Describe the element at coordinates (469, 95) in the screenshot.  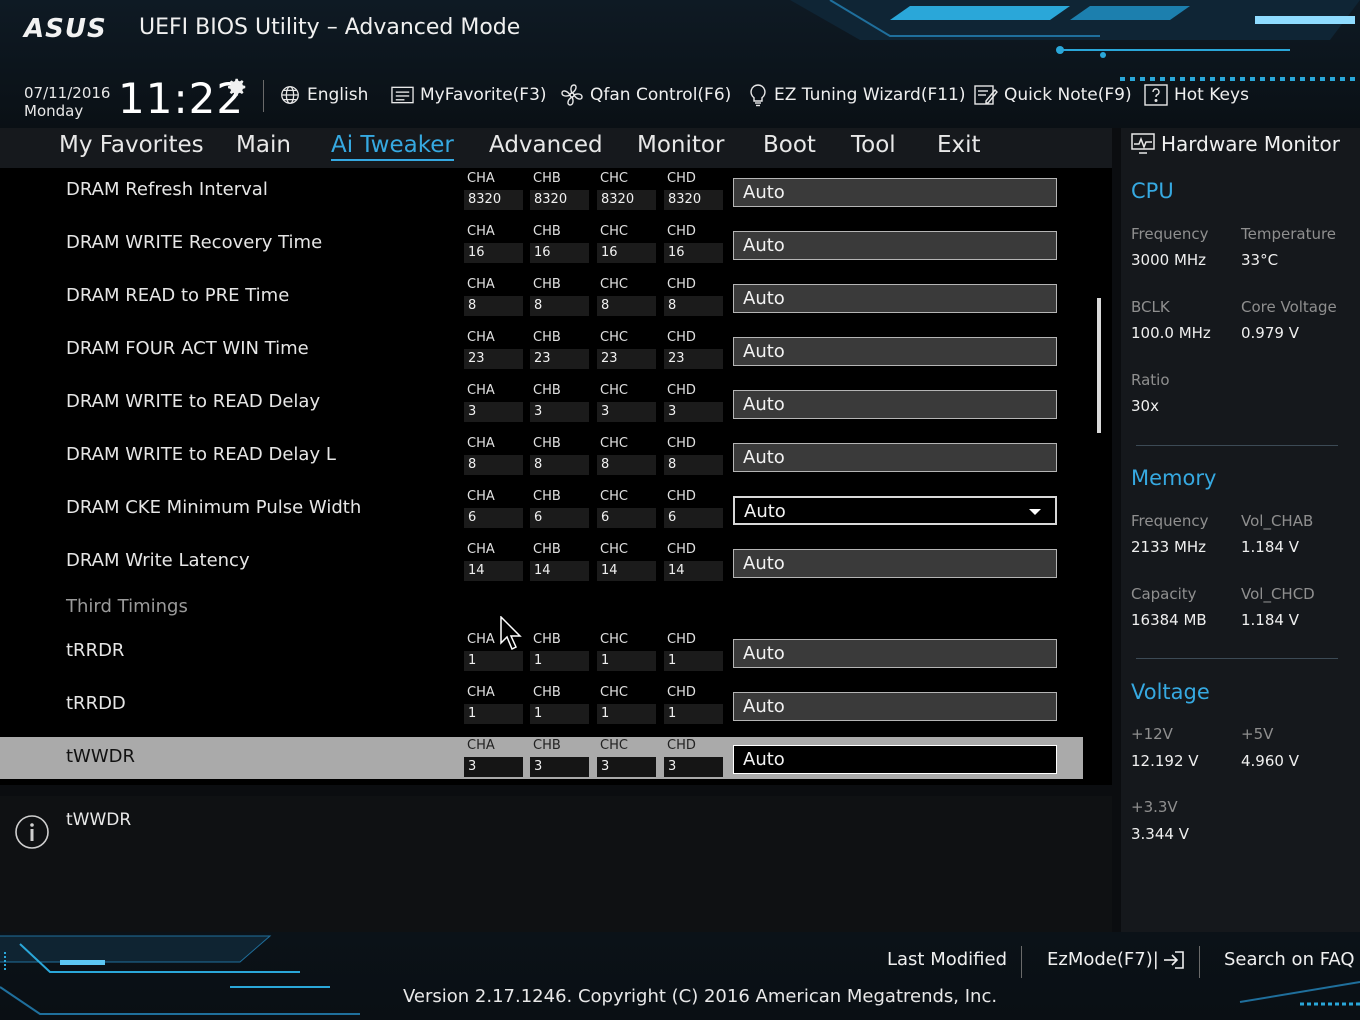
I see `myfavorite-button: MyFavorite(F3)` at that location.